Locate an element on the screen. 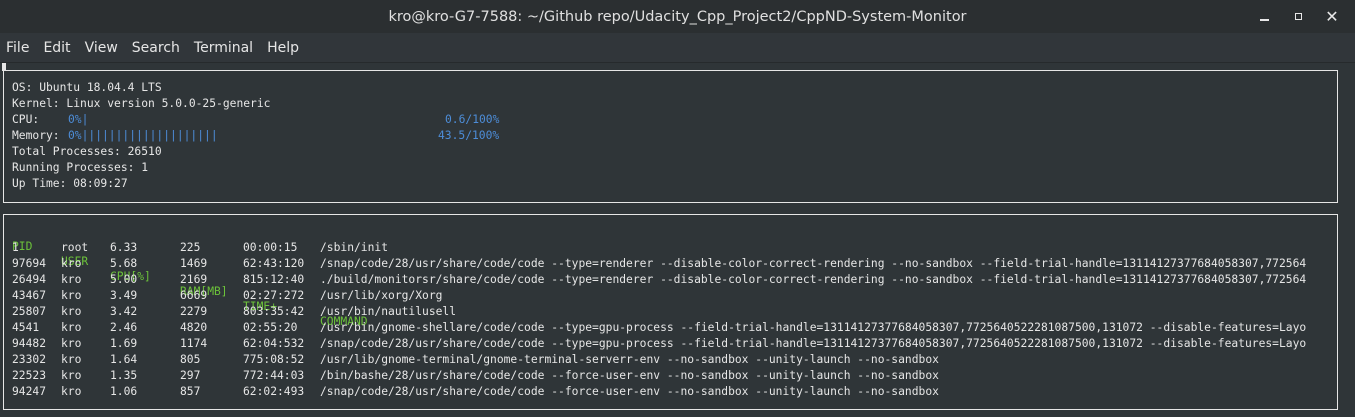  menu-edit: Edit is located at coordinates (57, 47).